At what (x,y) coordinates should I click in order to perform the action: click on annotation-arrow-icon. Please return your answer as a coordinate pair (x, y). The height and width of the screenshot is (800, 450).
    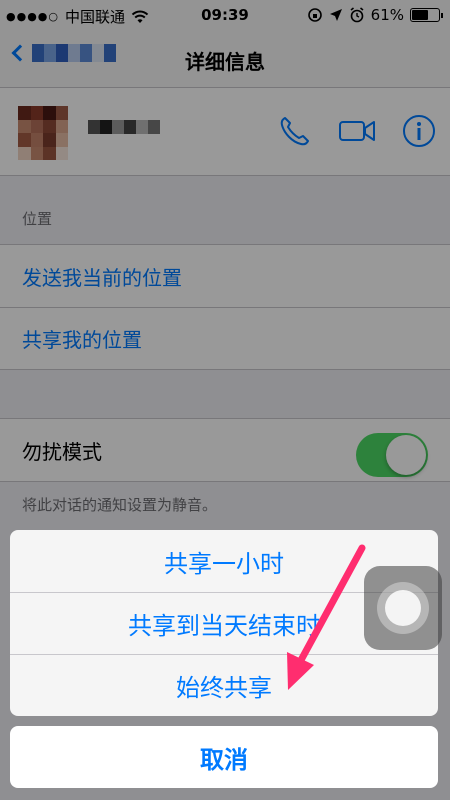
    Looking at the image, I should click on (326, 617).